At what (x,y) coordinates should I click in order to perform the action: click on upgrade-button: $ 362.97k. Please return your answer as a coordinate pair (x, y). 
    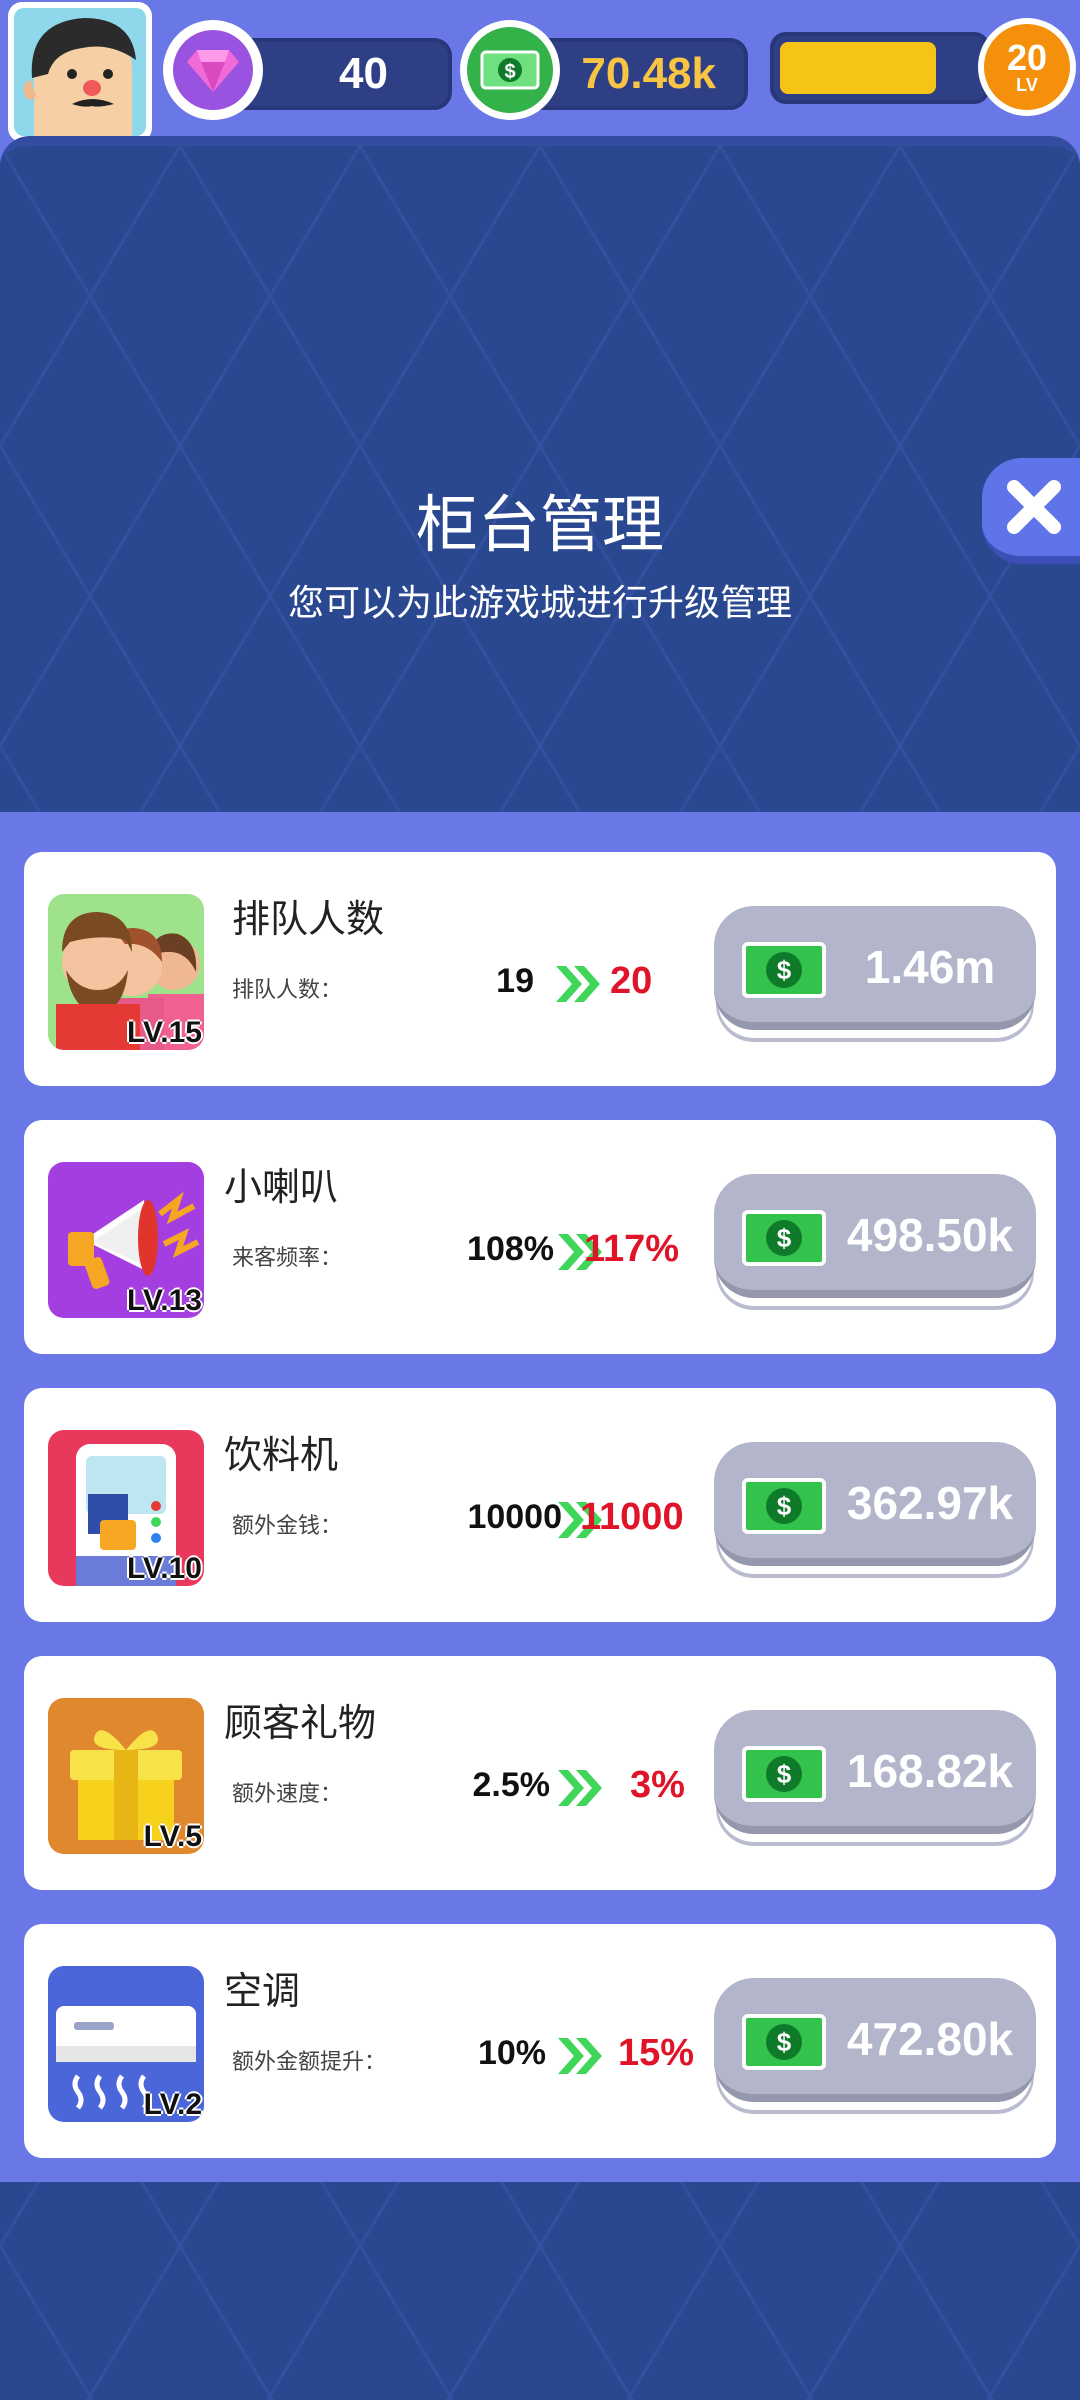
    Looking at the image, I should click on (875, 1504).